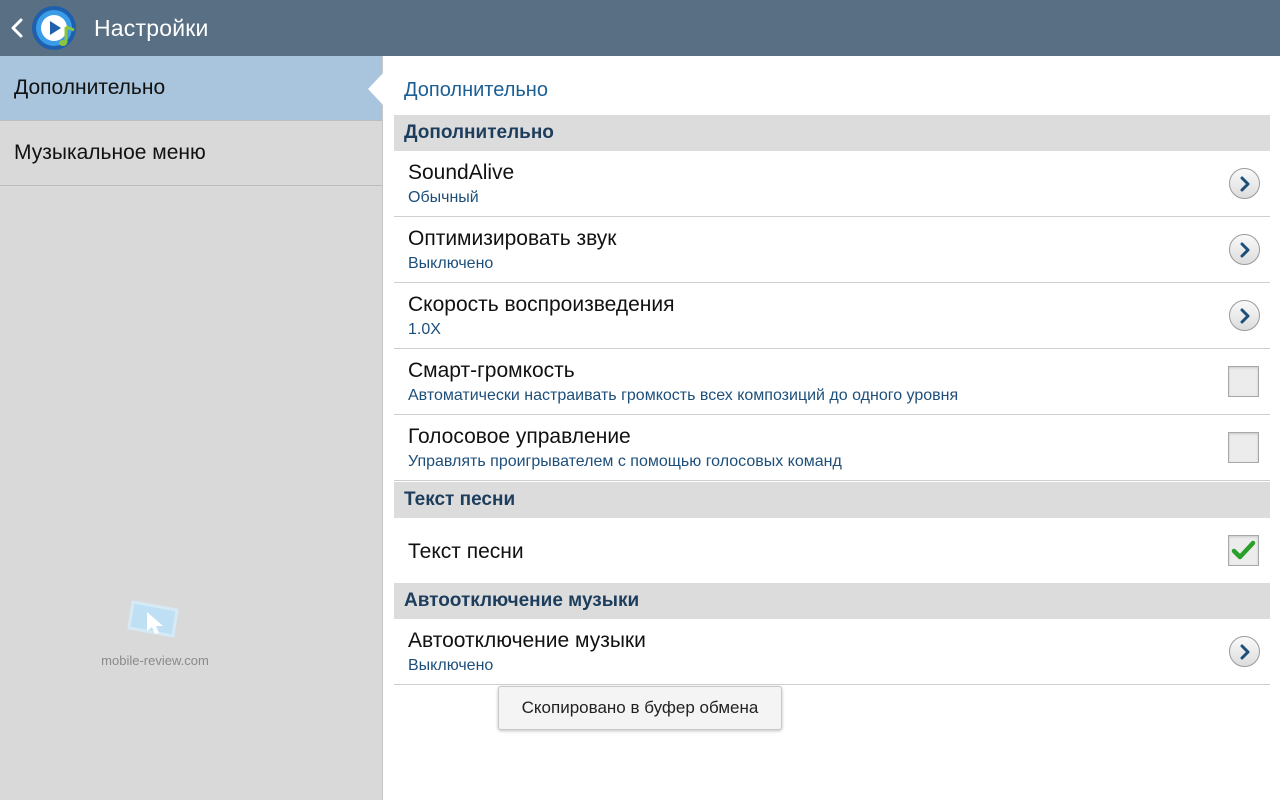 This screenshot has width=1280, height=800. Describe the element at coordinates (376, 89) in the screenshot. I see `selection-pointer` at that location.